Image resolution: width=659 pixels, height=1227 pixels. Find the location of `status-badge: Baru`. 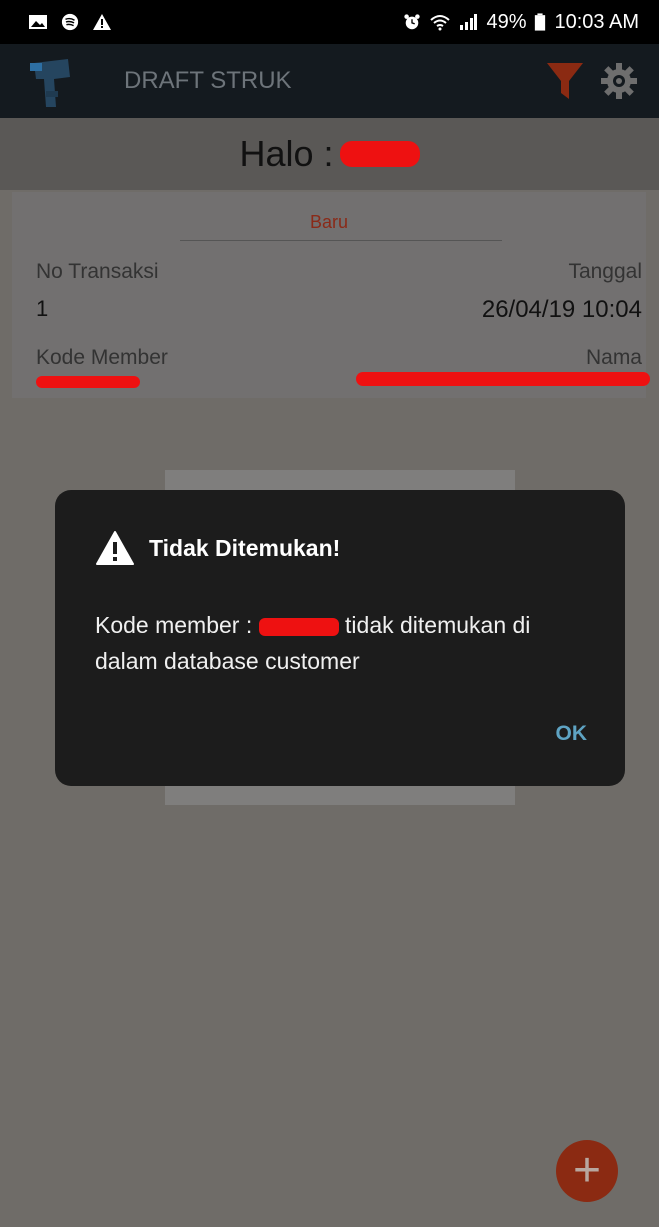

status-badge: Baru is located at coordinates (329, 222).